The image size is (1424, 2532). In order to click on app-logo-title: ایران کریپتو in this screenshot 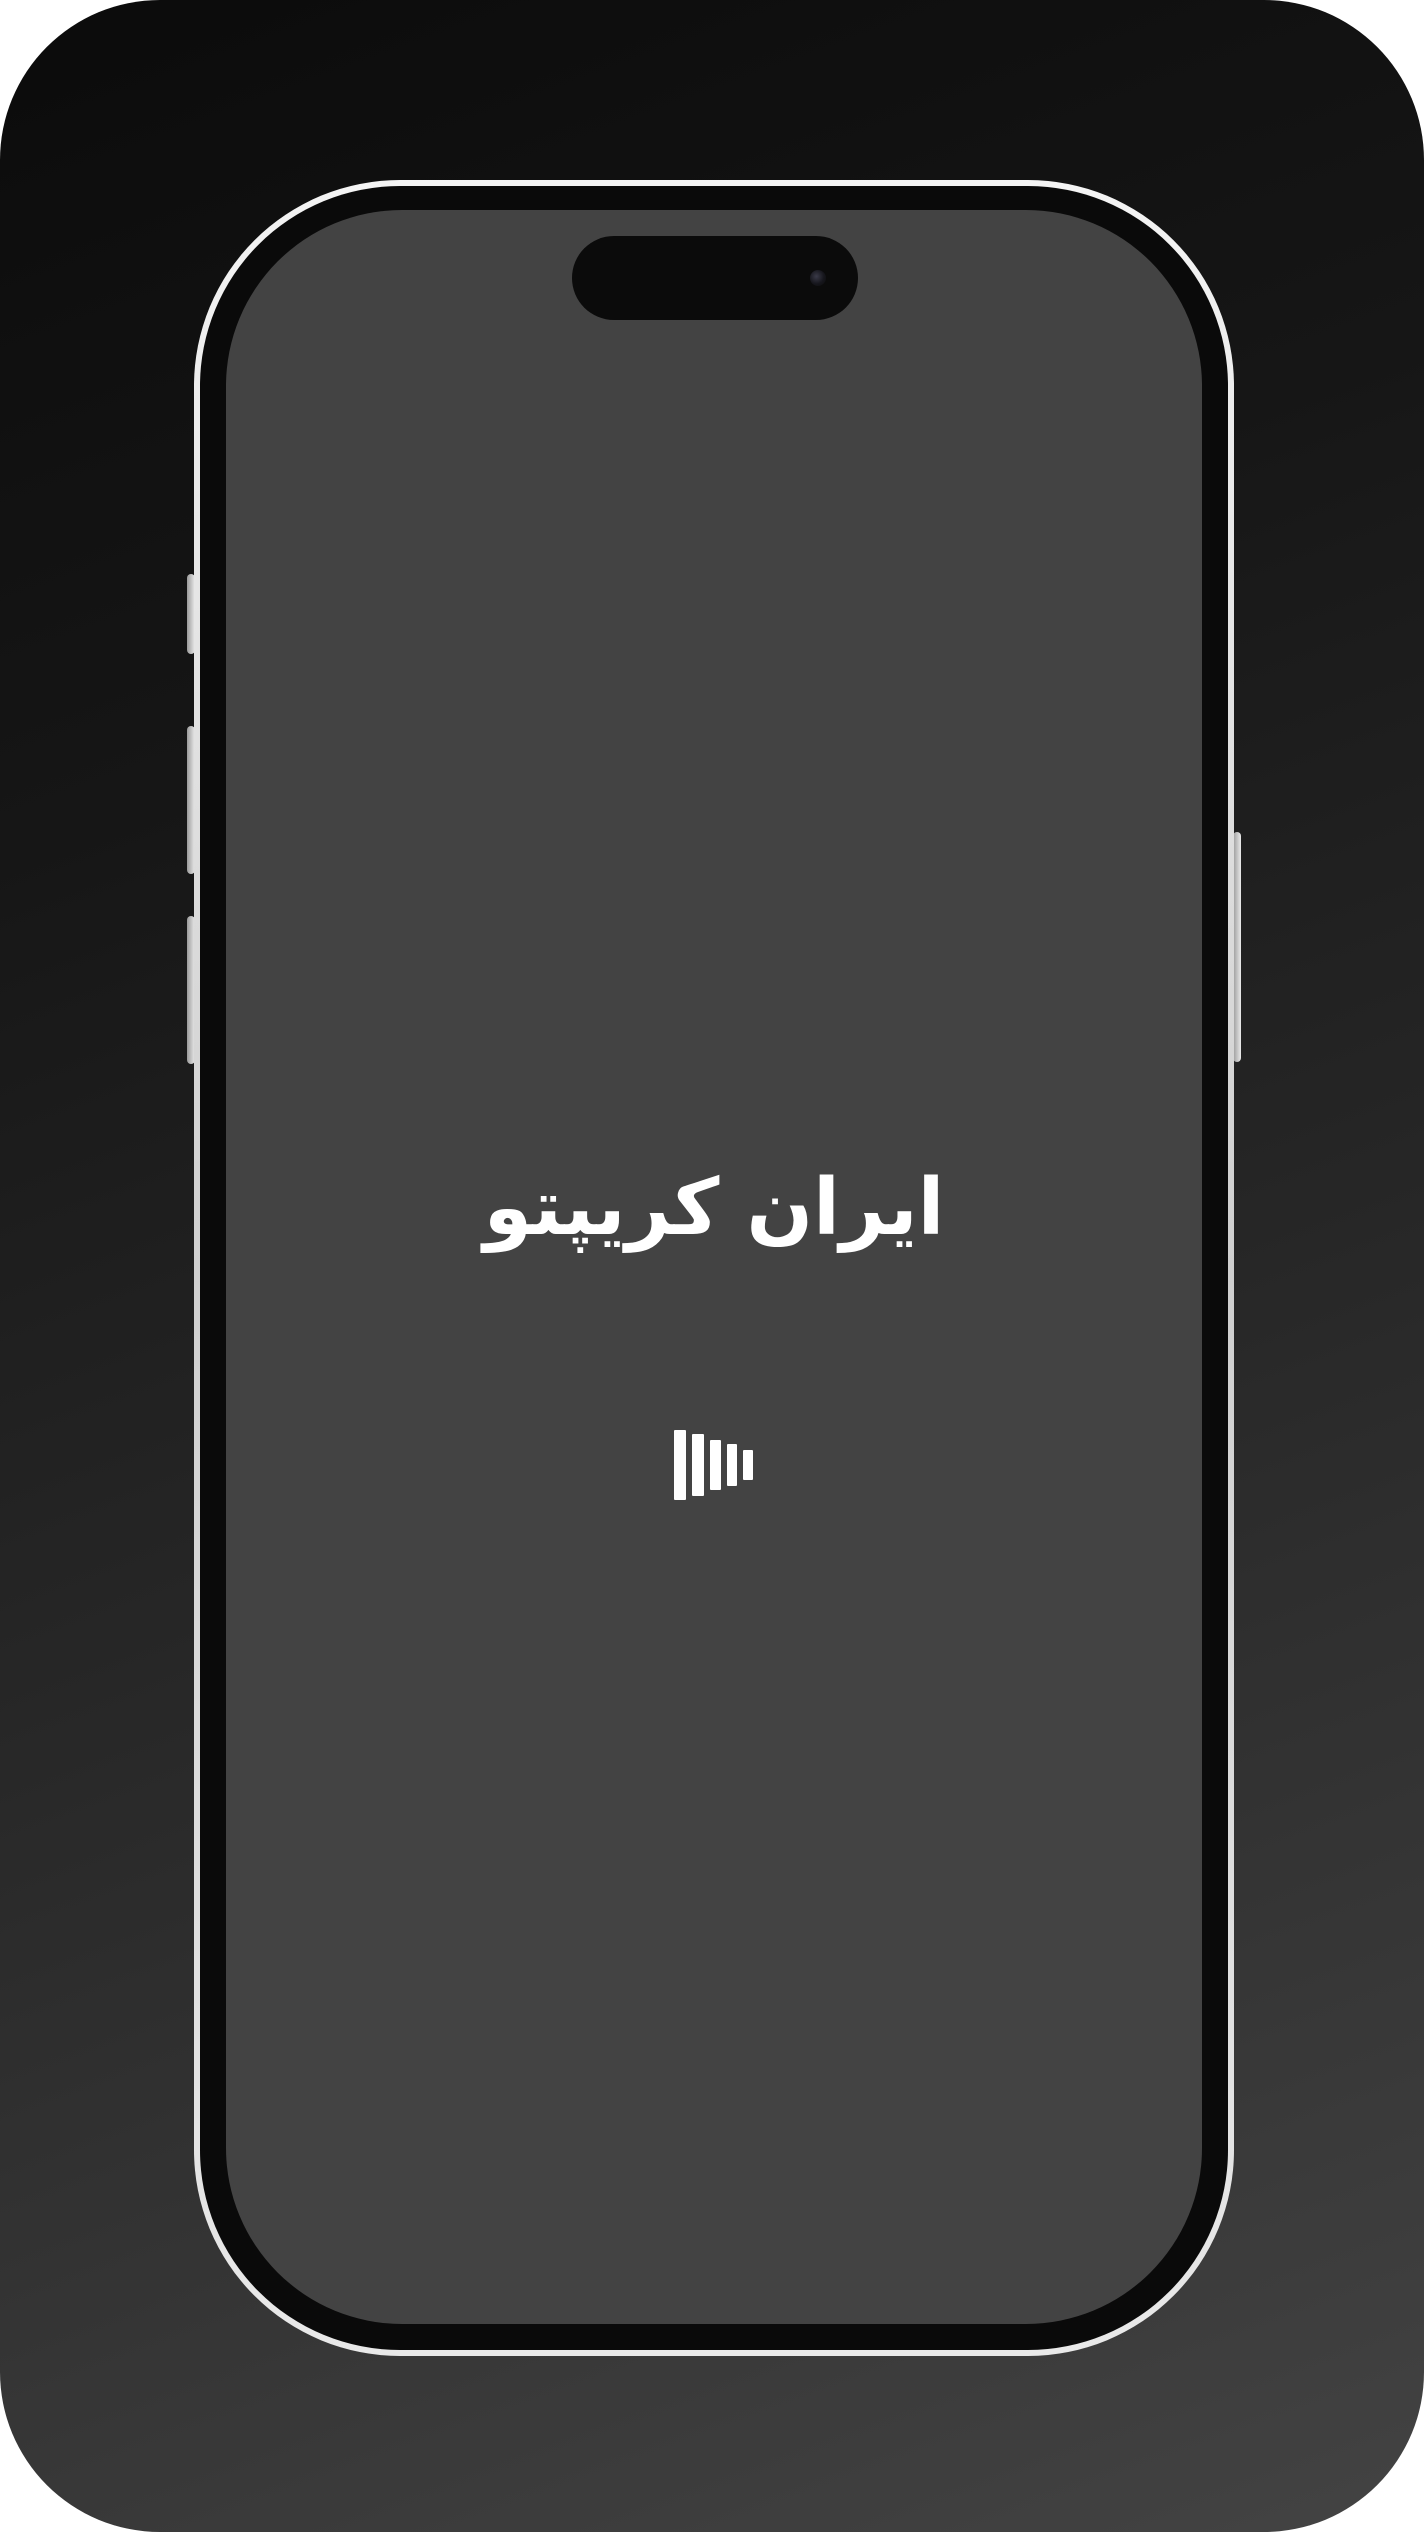, I will do `click(714, 1208)`.